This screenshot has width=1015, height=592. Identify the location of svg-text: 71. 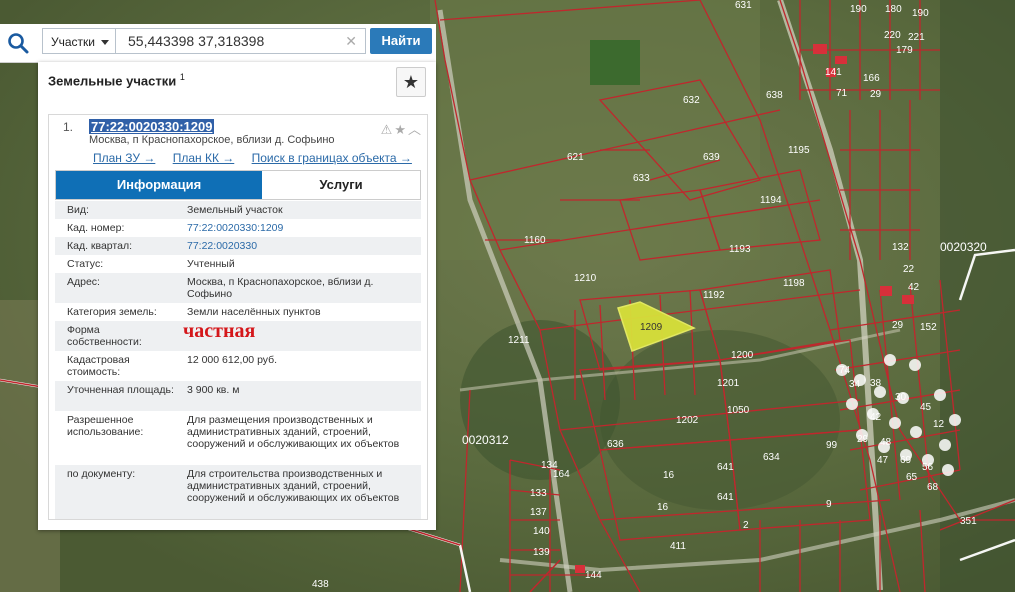
(842, 93).